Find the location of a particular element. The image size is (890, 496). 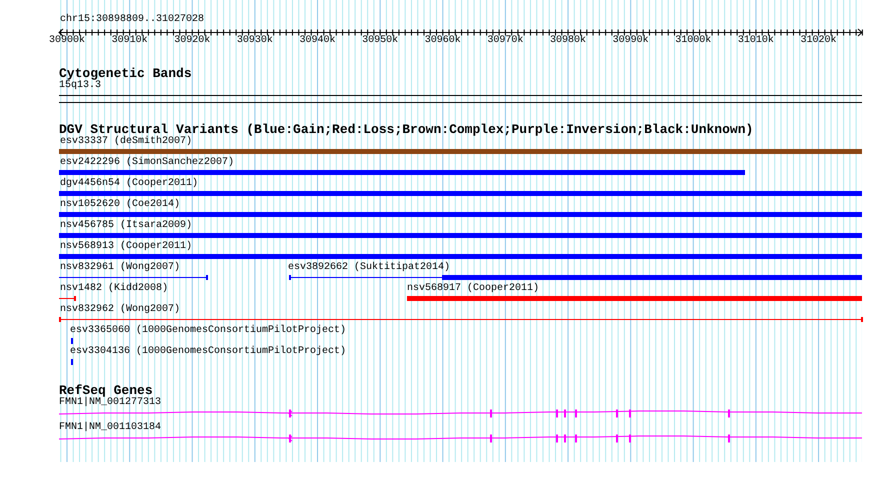

scale-label: 30920k is located at coordinates (192, 41).